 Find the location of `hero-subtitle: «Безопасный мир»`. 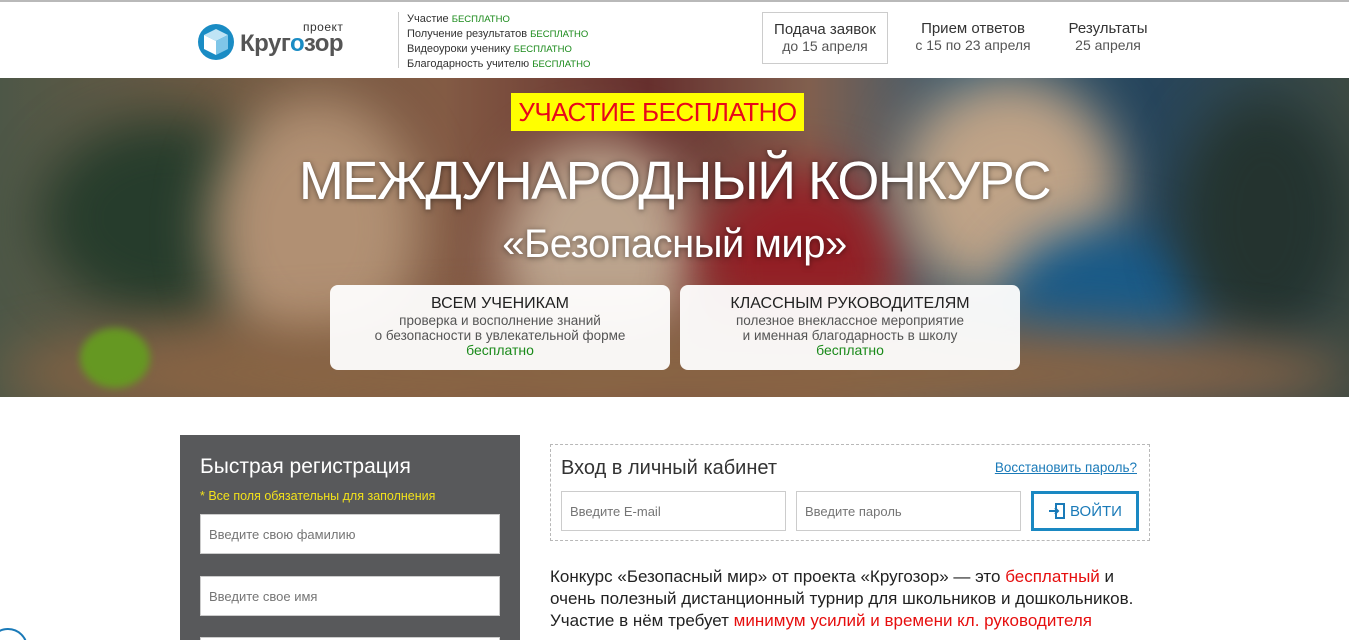

hero-subtitle: «Безопасный мир» is located at coordinates (674, 244).